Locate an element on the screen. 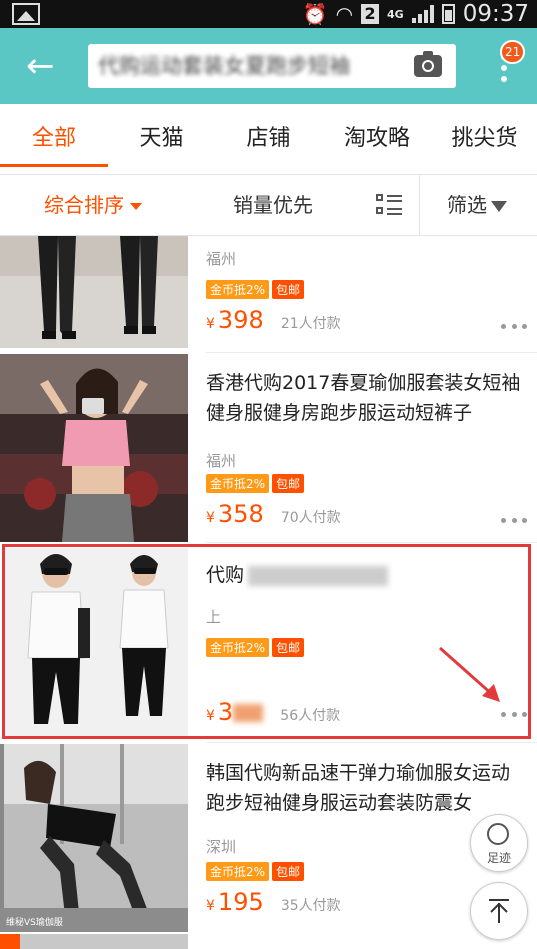 This screenshot has width=537, height=949. footprint-button: 足迹 is located at coordinates (499, 843).